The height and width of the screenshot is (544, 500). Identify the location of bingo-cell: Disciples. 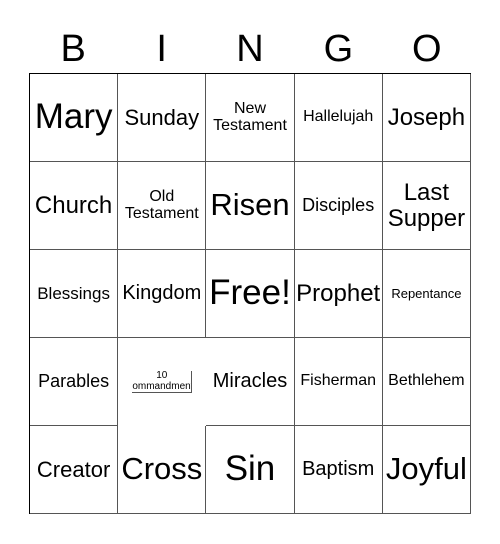
(338, 206).